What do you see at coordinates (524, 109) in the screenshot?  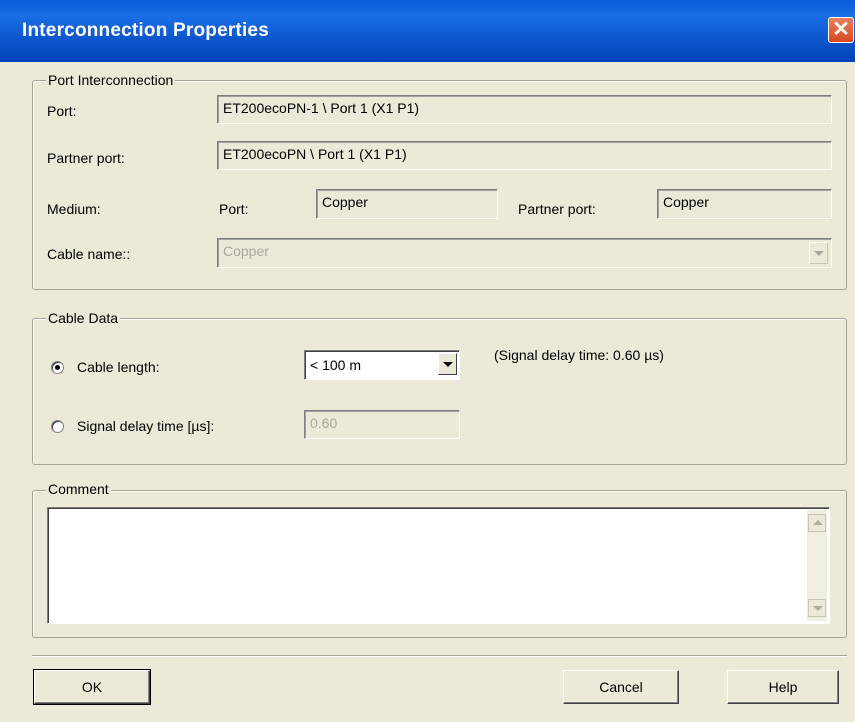 I see `port-field: ET200ecoPN-1 \ Port 1 (X1 P1)` at bounding box center [524, 109].